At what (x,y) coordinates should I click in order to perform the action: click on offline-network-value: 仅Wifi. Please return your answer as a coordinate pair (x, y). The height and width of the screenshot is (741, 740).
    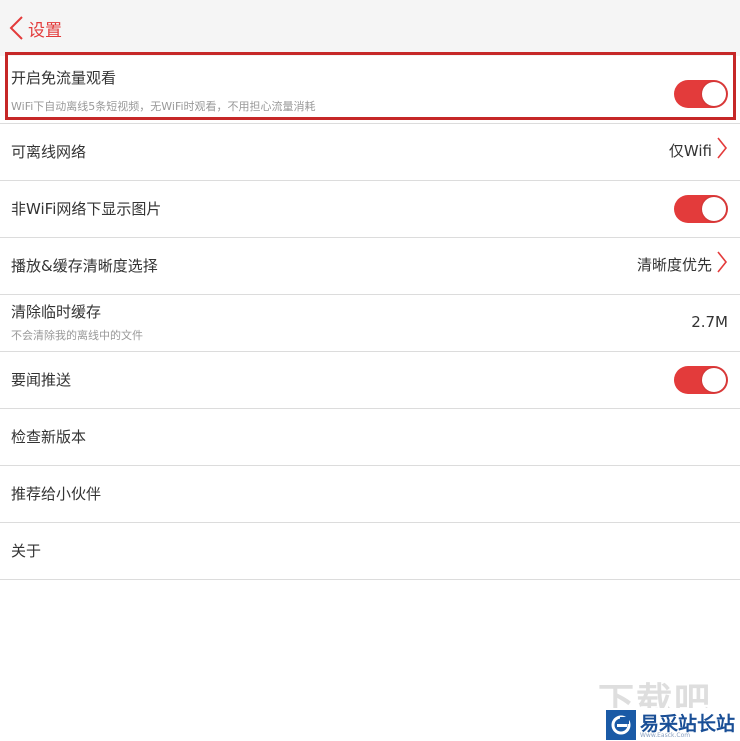
    Looking at the image, I should click on (698, 150).